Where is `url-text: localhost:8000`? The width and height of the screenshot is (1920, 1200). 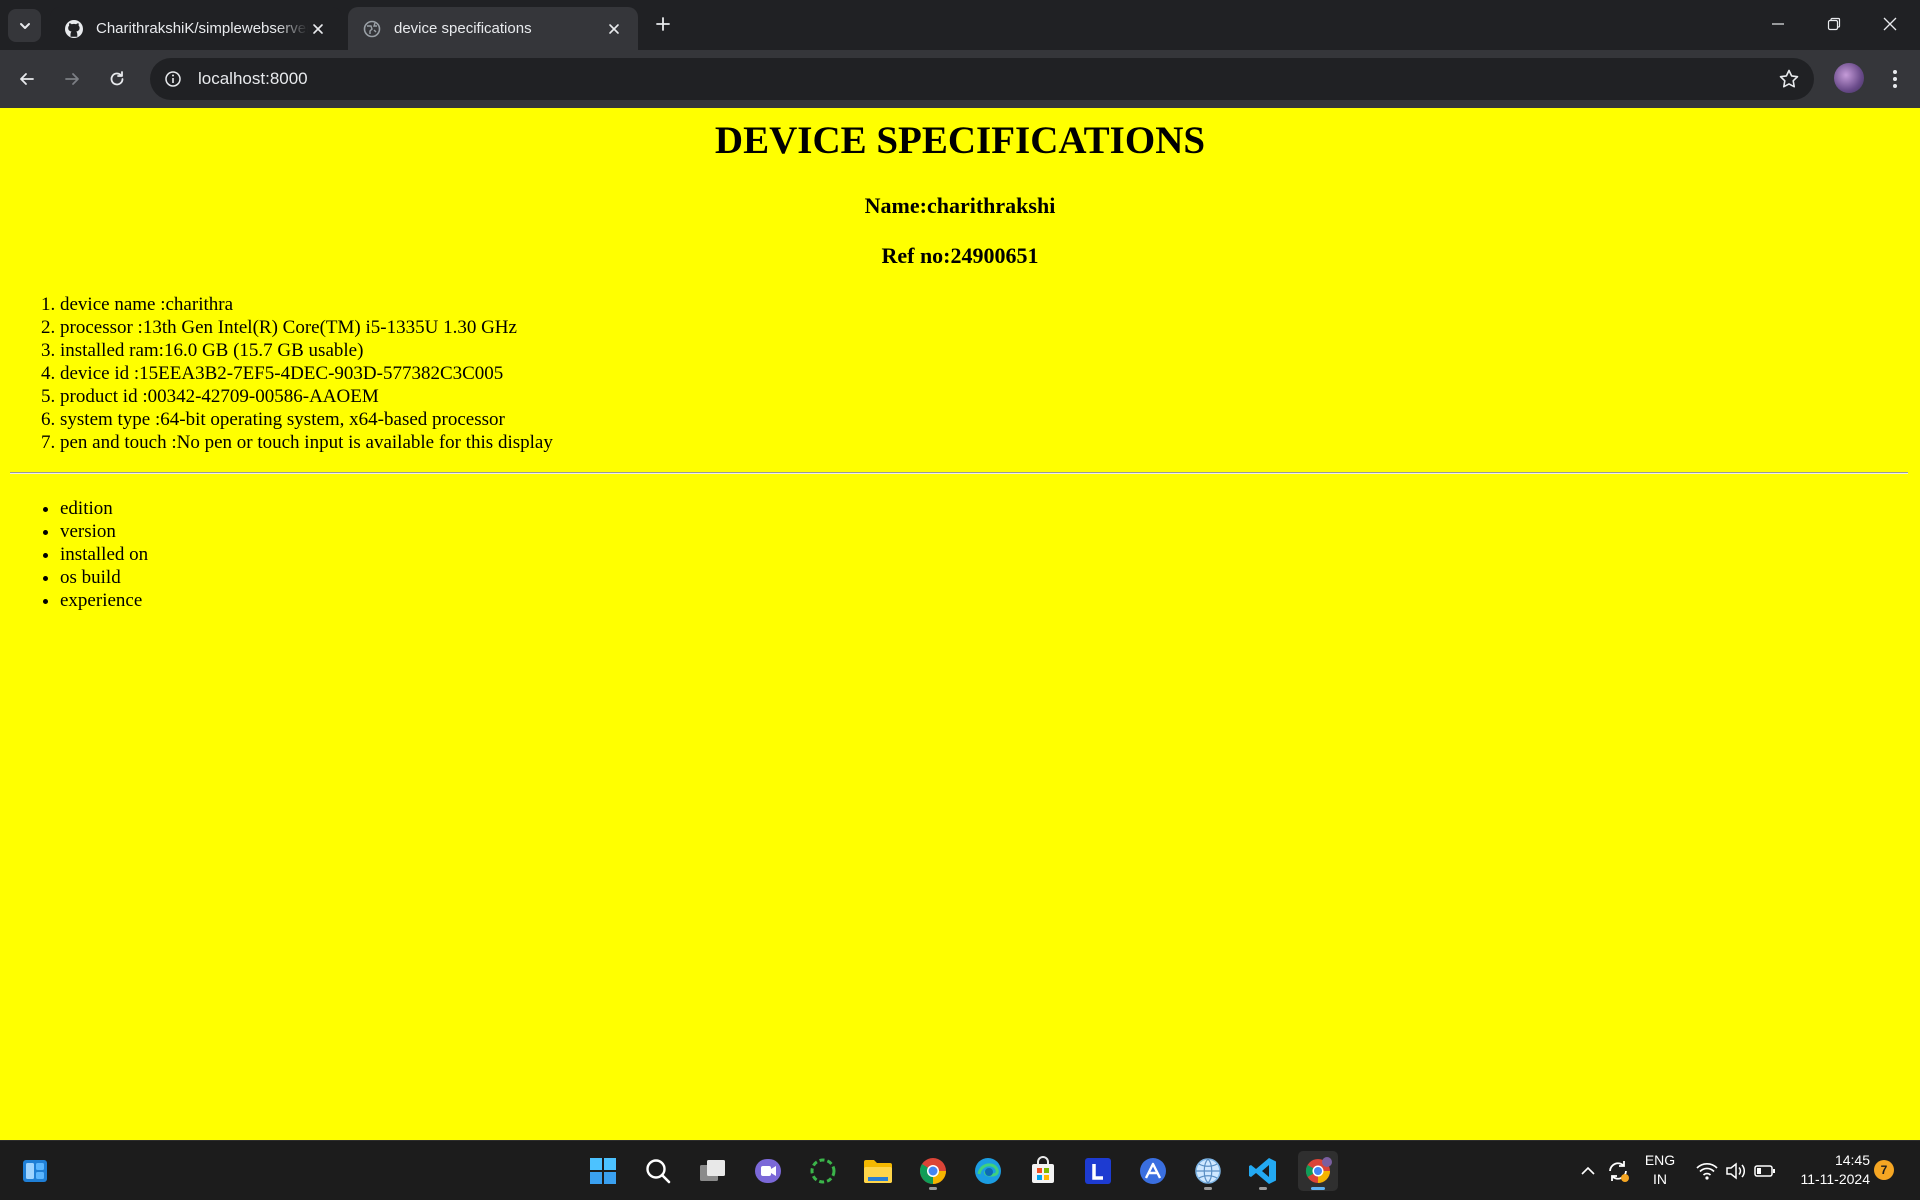
url-text: localhost:8000 is located at coordinates (253, 79).